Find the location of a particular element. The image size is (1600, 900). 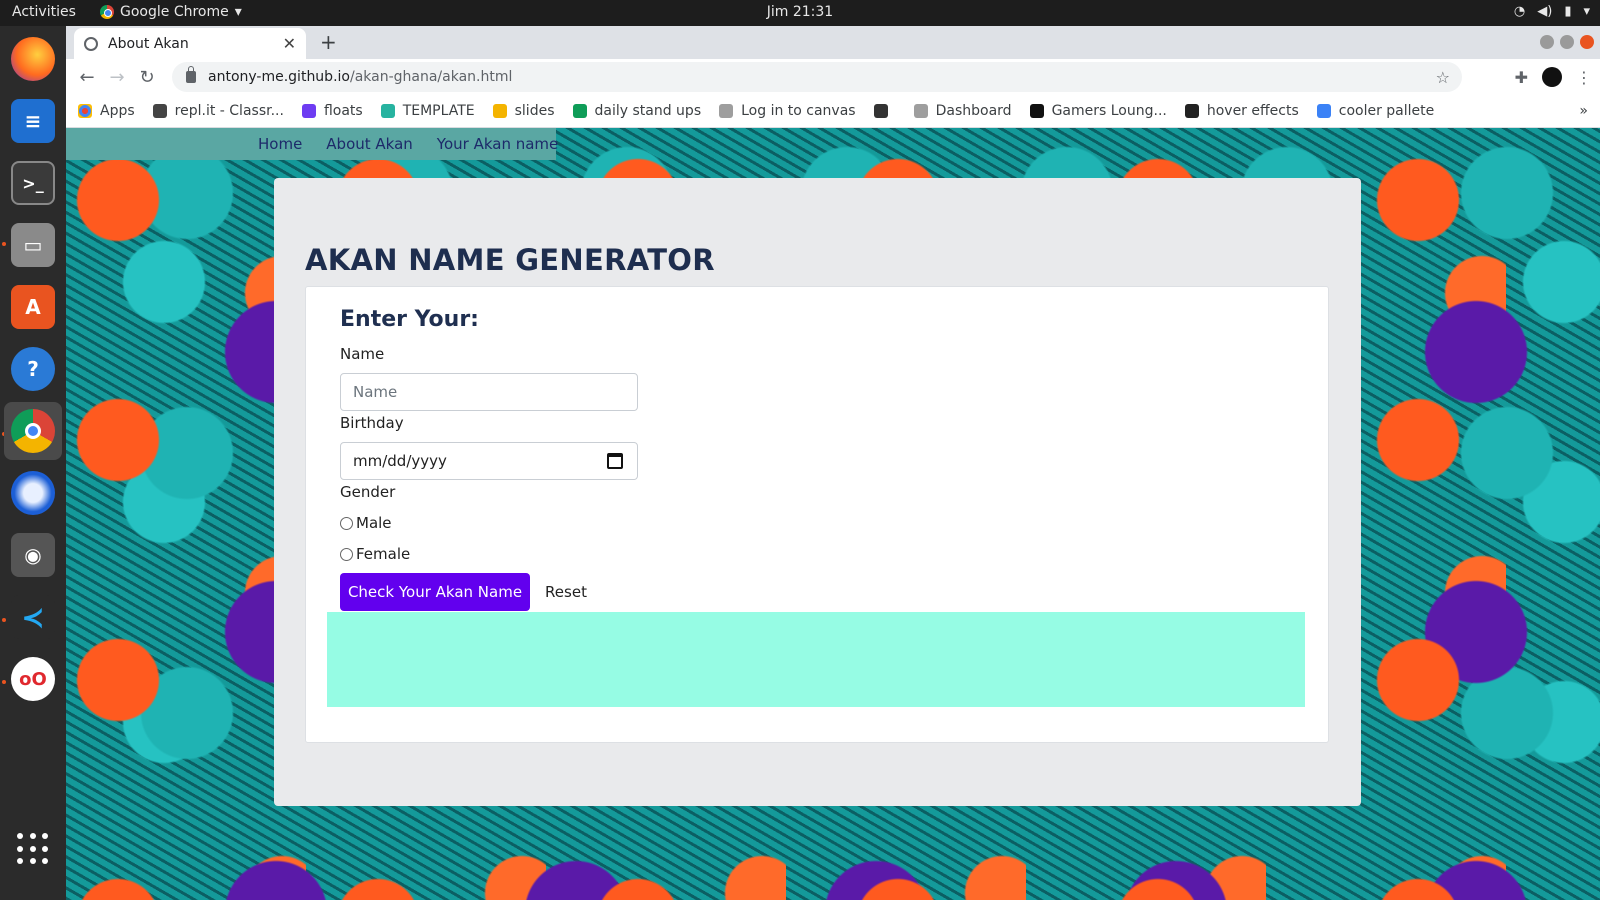

dock-files: ▭ is located at coordinates (33, 245).